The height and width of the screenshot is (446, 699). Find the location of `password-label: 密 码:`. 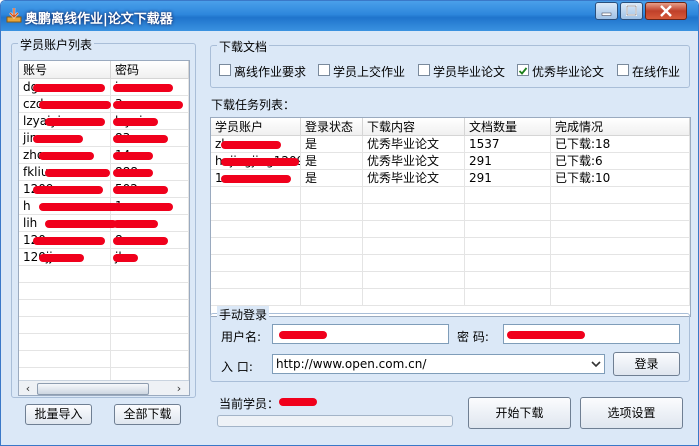

password-label: 密 码: is located at coordinates (473, 337).